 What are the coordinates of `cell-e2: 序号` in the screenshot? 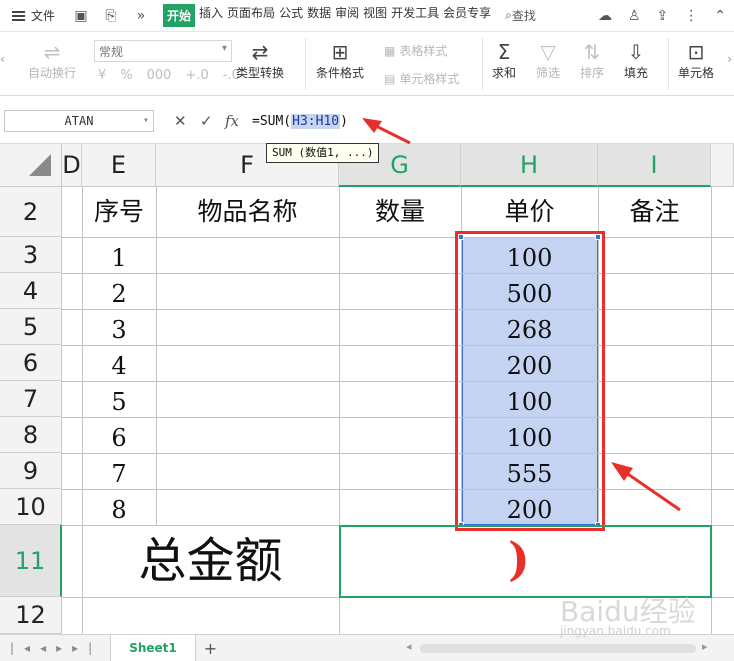 It's located at (119, 212).